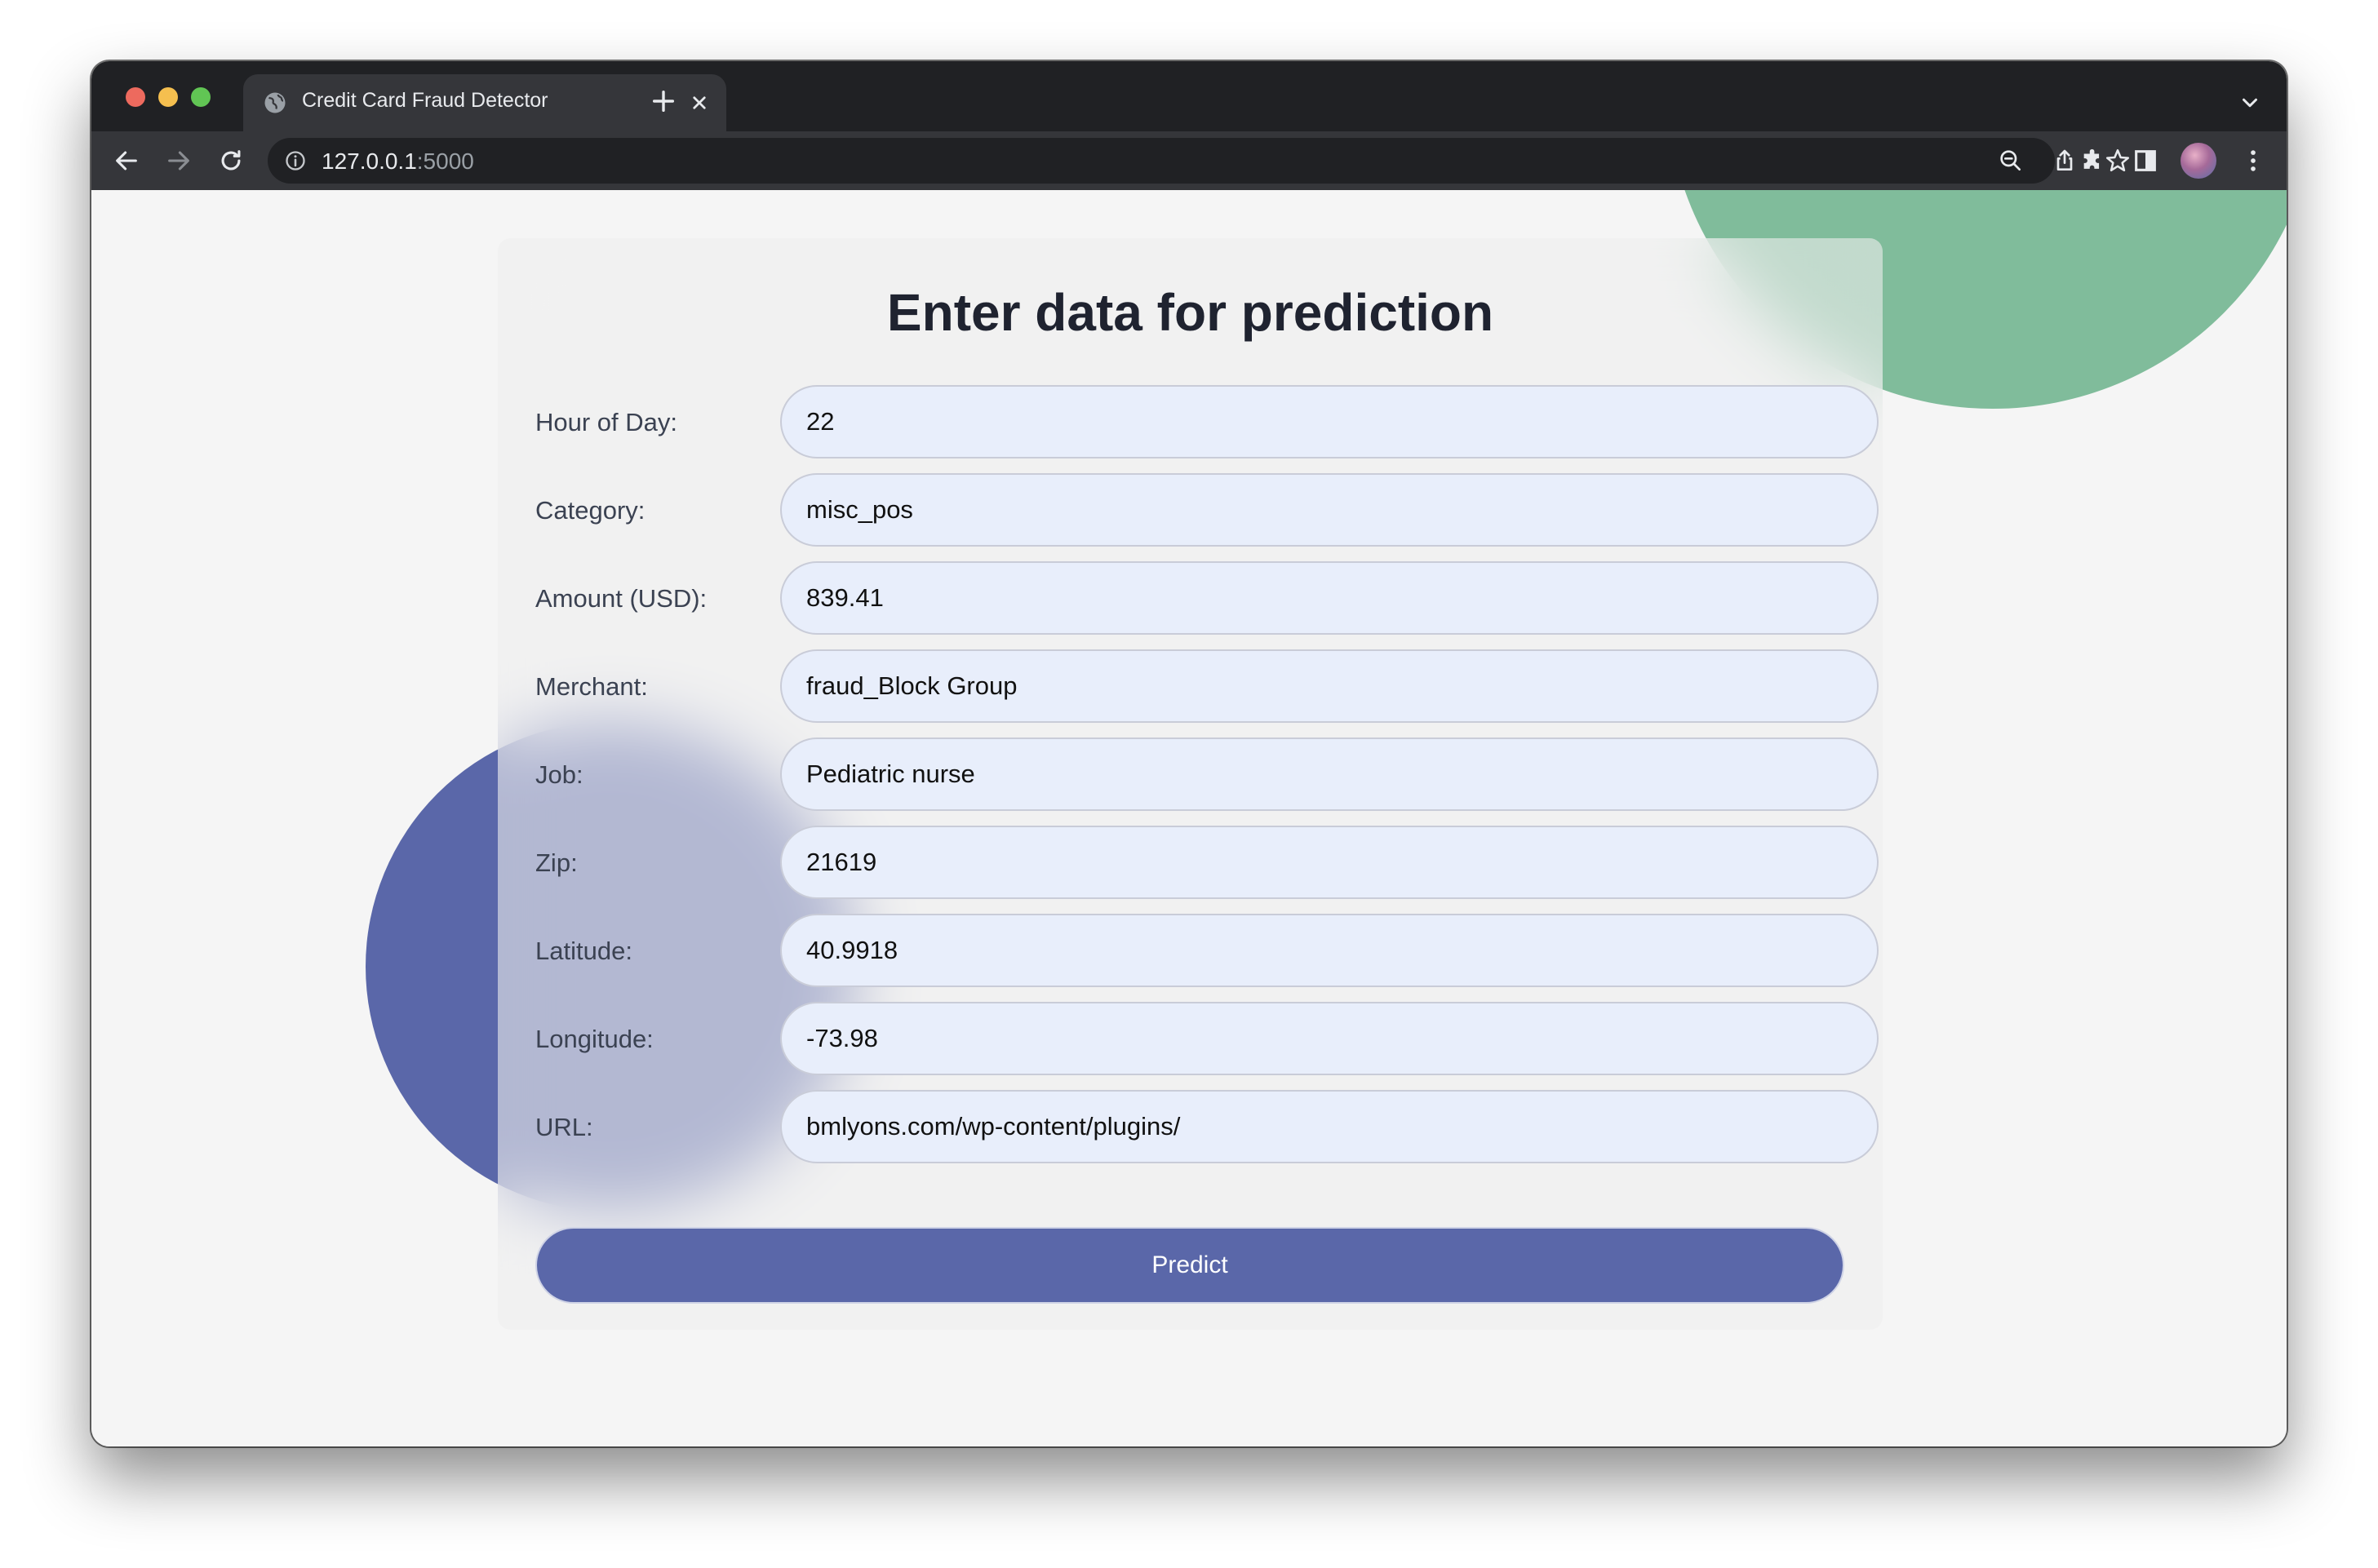 The width and height of the screenshot is (2378, 1568). I want to click on category-label: Category:, so click(590, 511).